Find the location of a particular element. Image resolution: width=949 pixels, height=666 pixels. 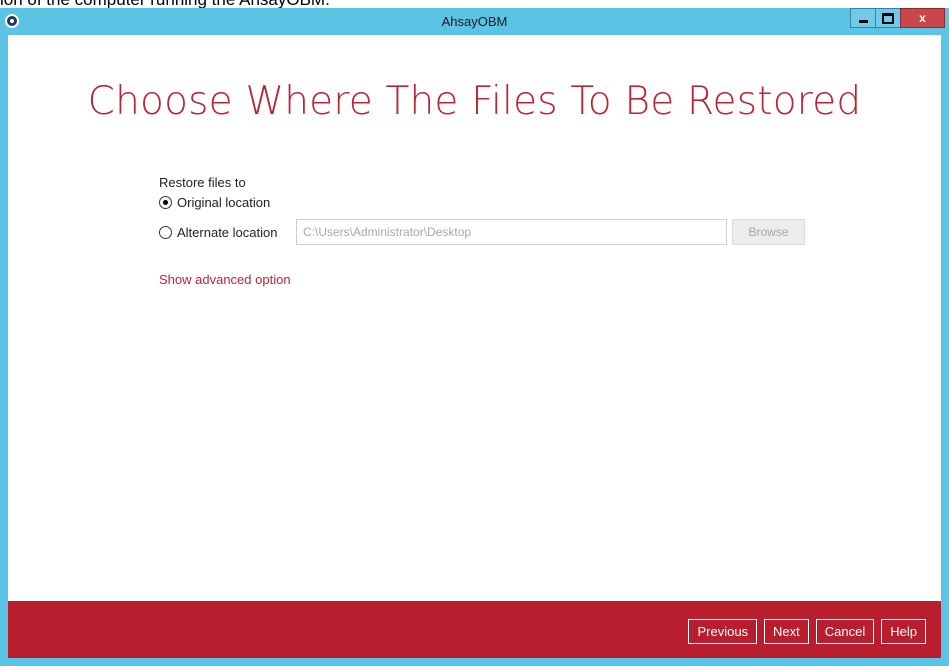

alternate-path-input is located at coordinates (511, 232).